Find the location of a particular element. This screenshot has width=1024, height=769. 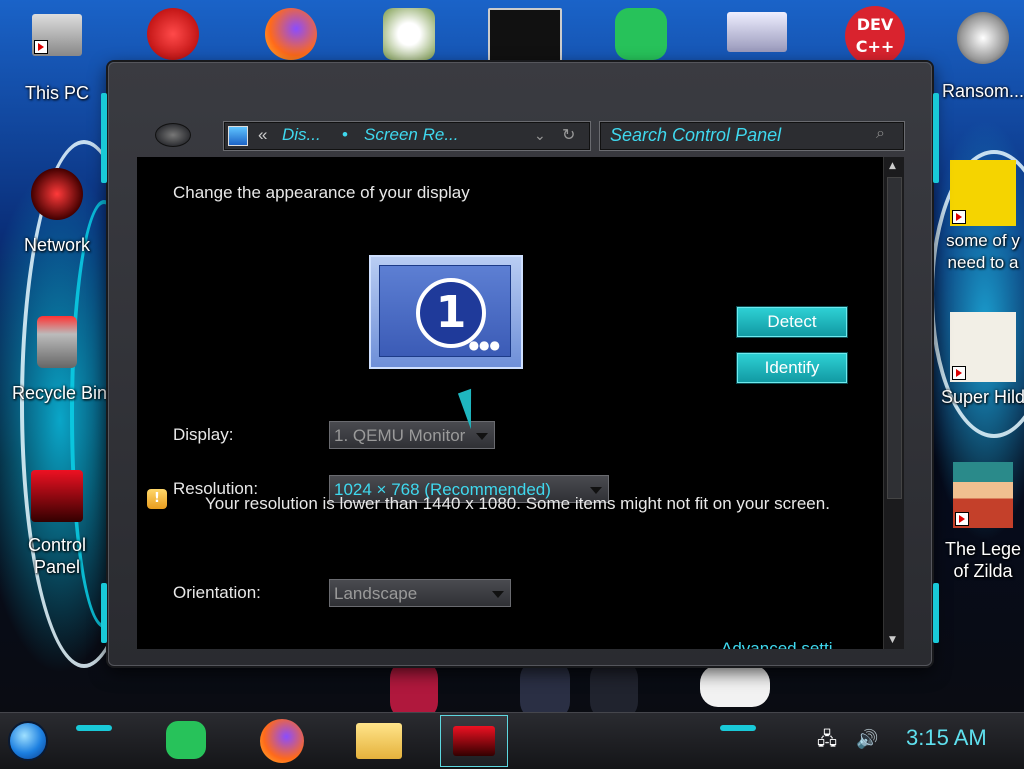

desktop-icon-control-panel: Control Panel is located at coordinates (57, 524).